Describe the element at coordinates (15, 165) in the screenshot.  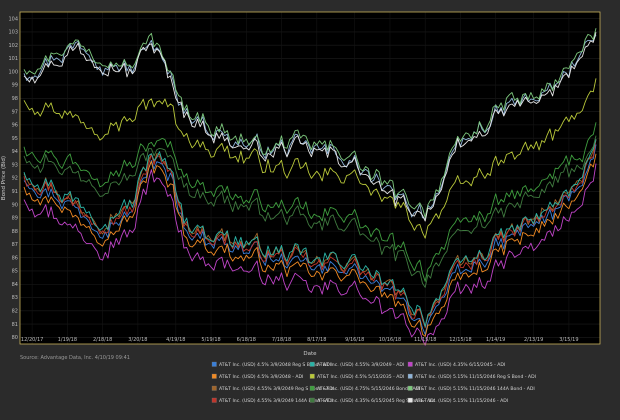
I see `y-tick-label: 93` at that location.